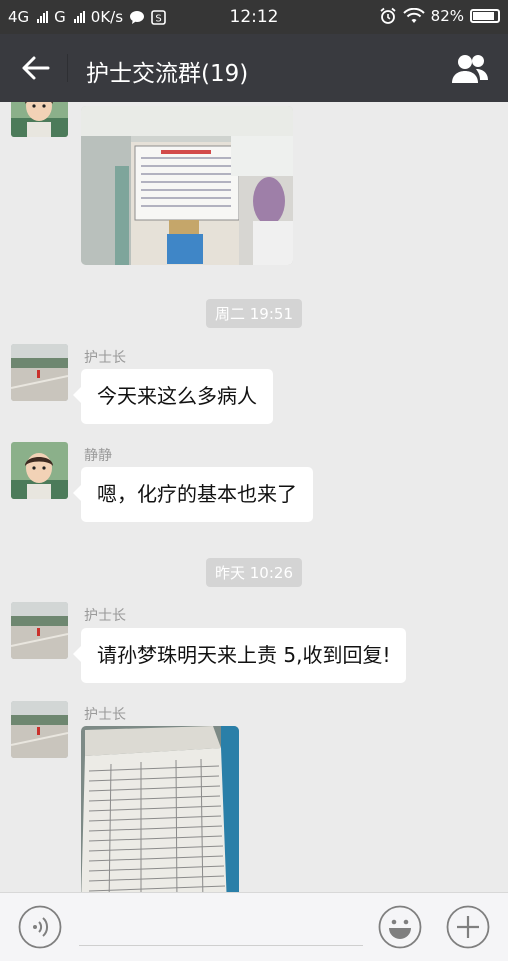 Image resolution: width=508 pixels, height=961 pixels. I want to click on timestamp-label: 周二 19:51, so click(254, 313).